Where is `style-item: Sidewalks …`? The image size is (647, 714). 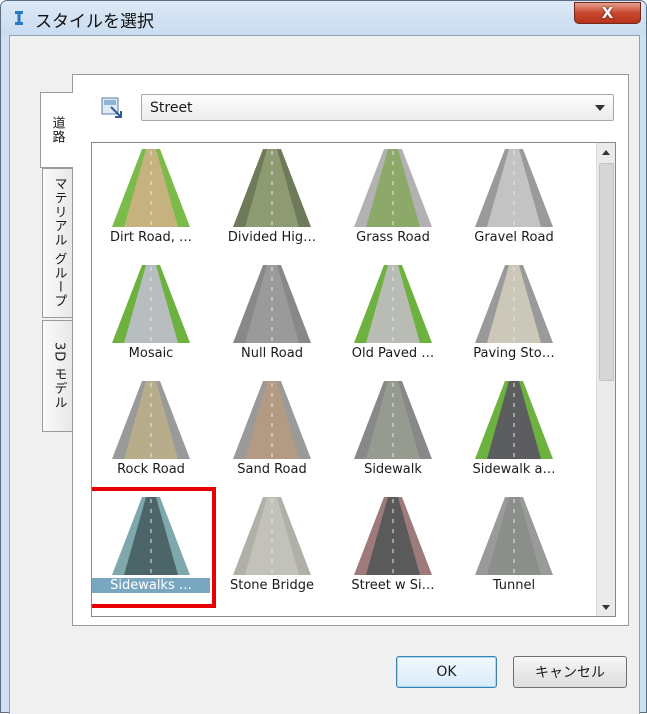 style-item: Sidewalks … is located at coordinates (151, 554).